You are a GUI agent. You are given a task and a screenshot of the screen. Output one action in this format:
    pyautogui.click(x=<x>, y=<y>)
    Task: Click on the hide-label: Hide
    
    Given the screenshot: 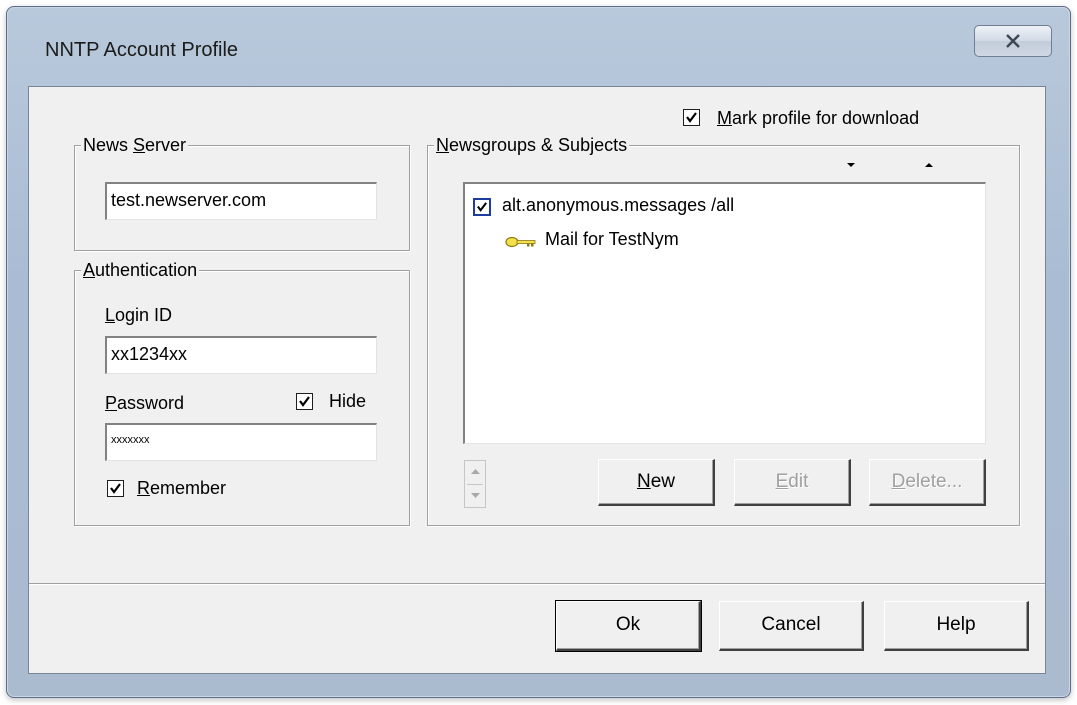 What is the action you would take?
    pyautogui.click(x=347, y=401)
    